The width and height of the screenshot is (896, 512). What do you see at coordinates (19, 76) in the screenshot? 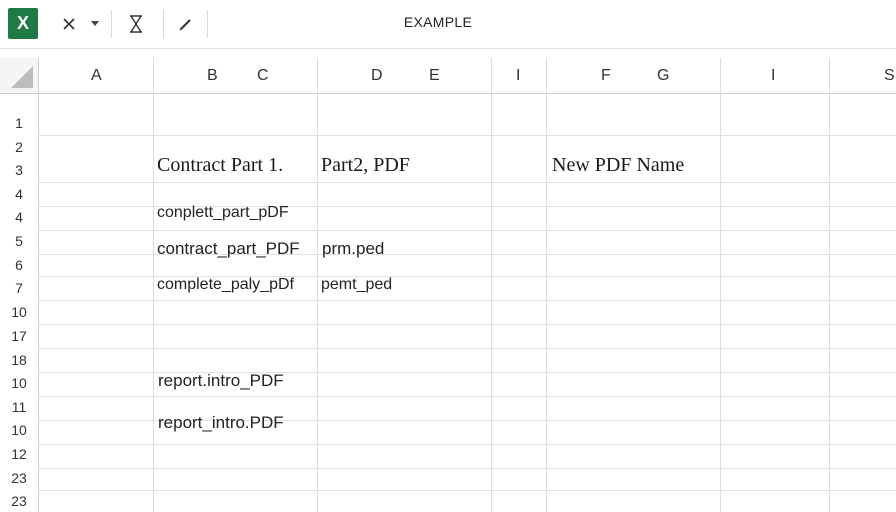
I see `select-all-corner` at bounding box center [19, 76].